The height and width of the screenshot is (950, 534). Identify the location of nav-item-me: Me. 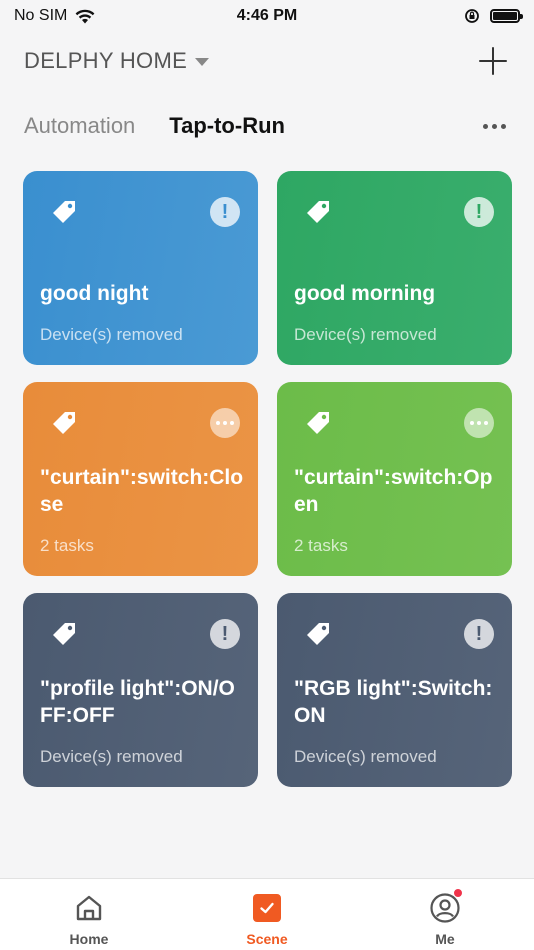
(445, 913).